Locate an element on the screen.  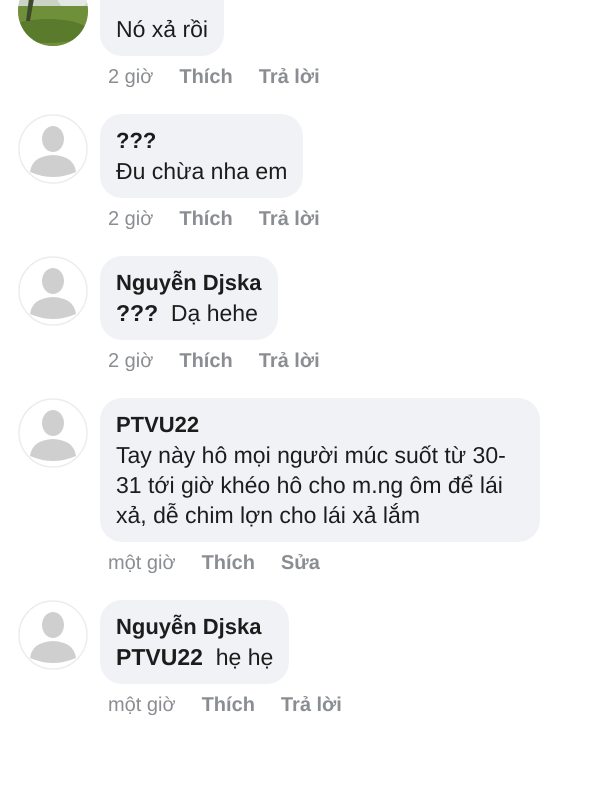
comment-text: Tay này hô mọi người múc suốt từ 30-31 tới giờ khéo hô cho m.ng ôm để lái xả, dễ chim lợn cho lái xả lắm is located at coordinates (311, 485).